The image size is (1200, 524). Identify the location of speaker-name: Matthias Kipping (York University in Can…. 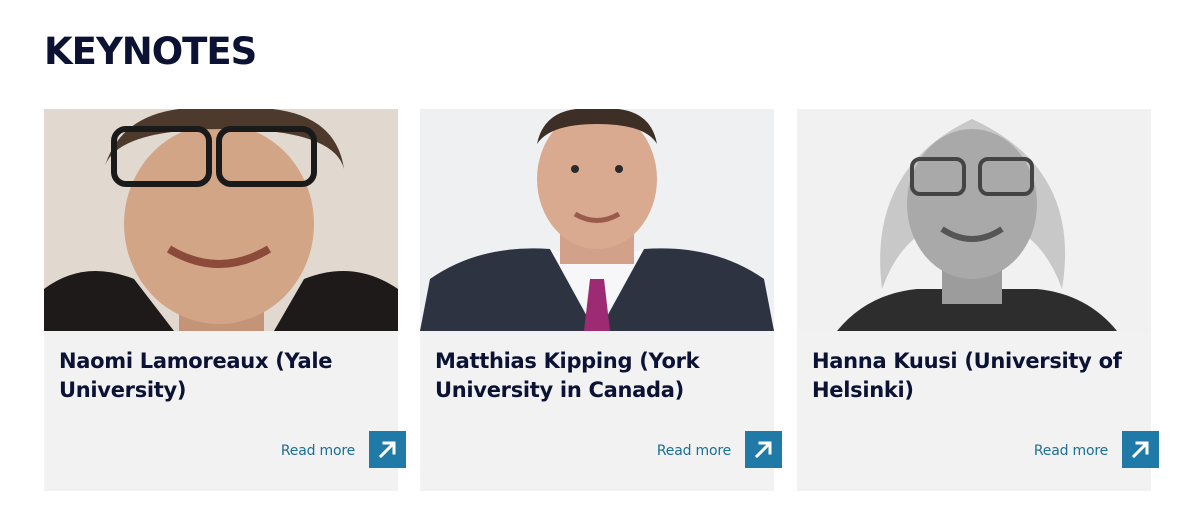
(567, 375).